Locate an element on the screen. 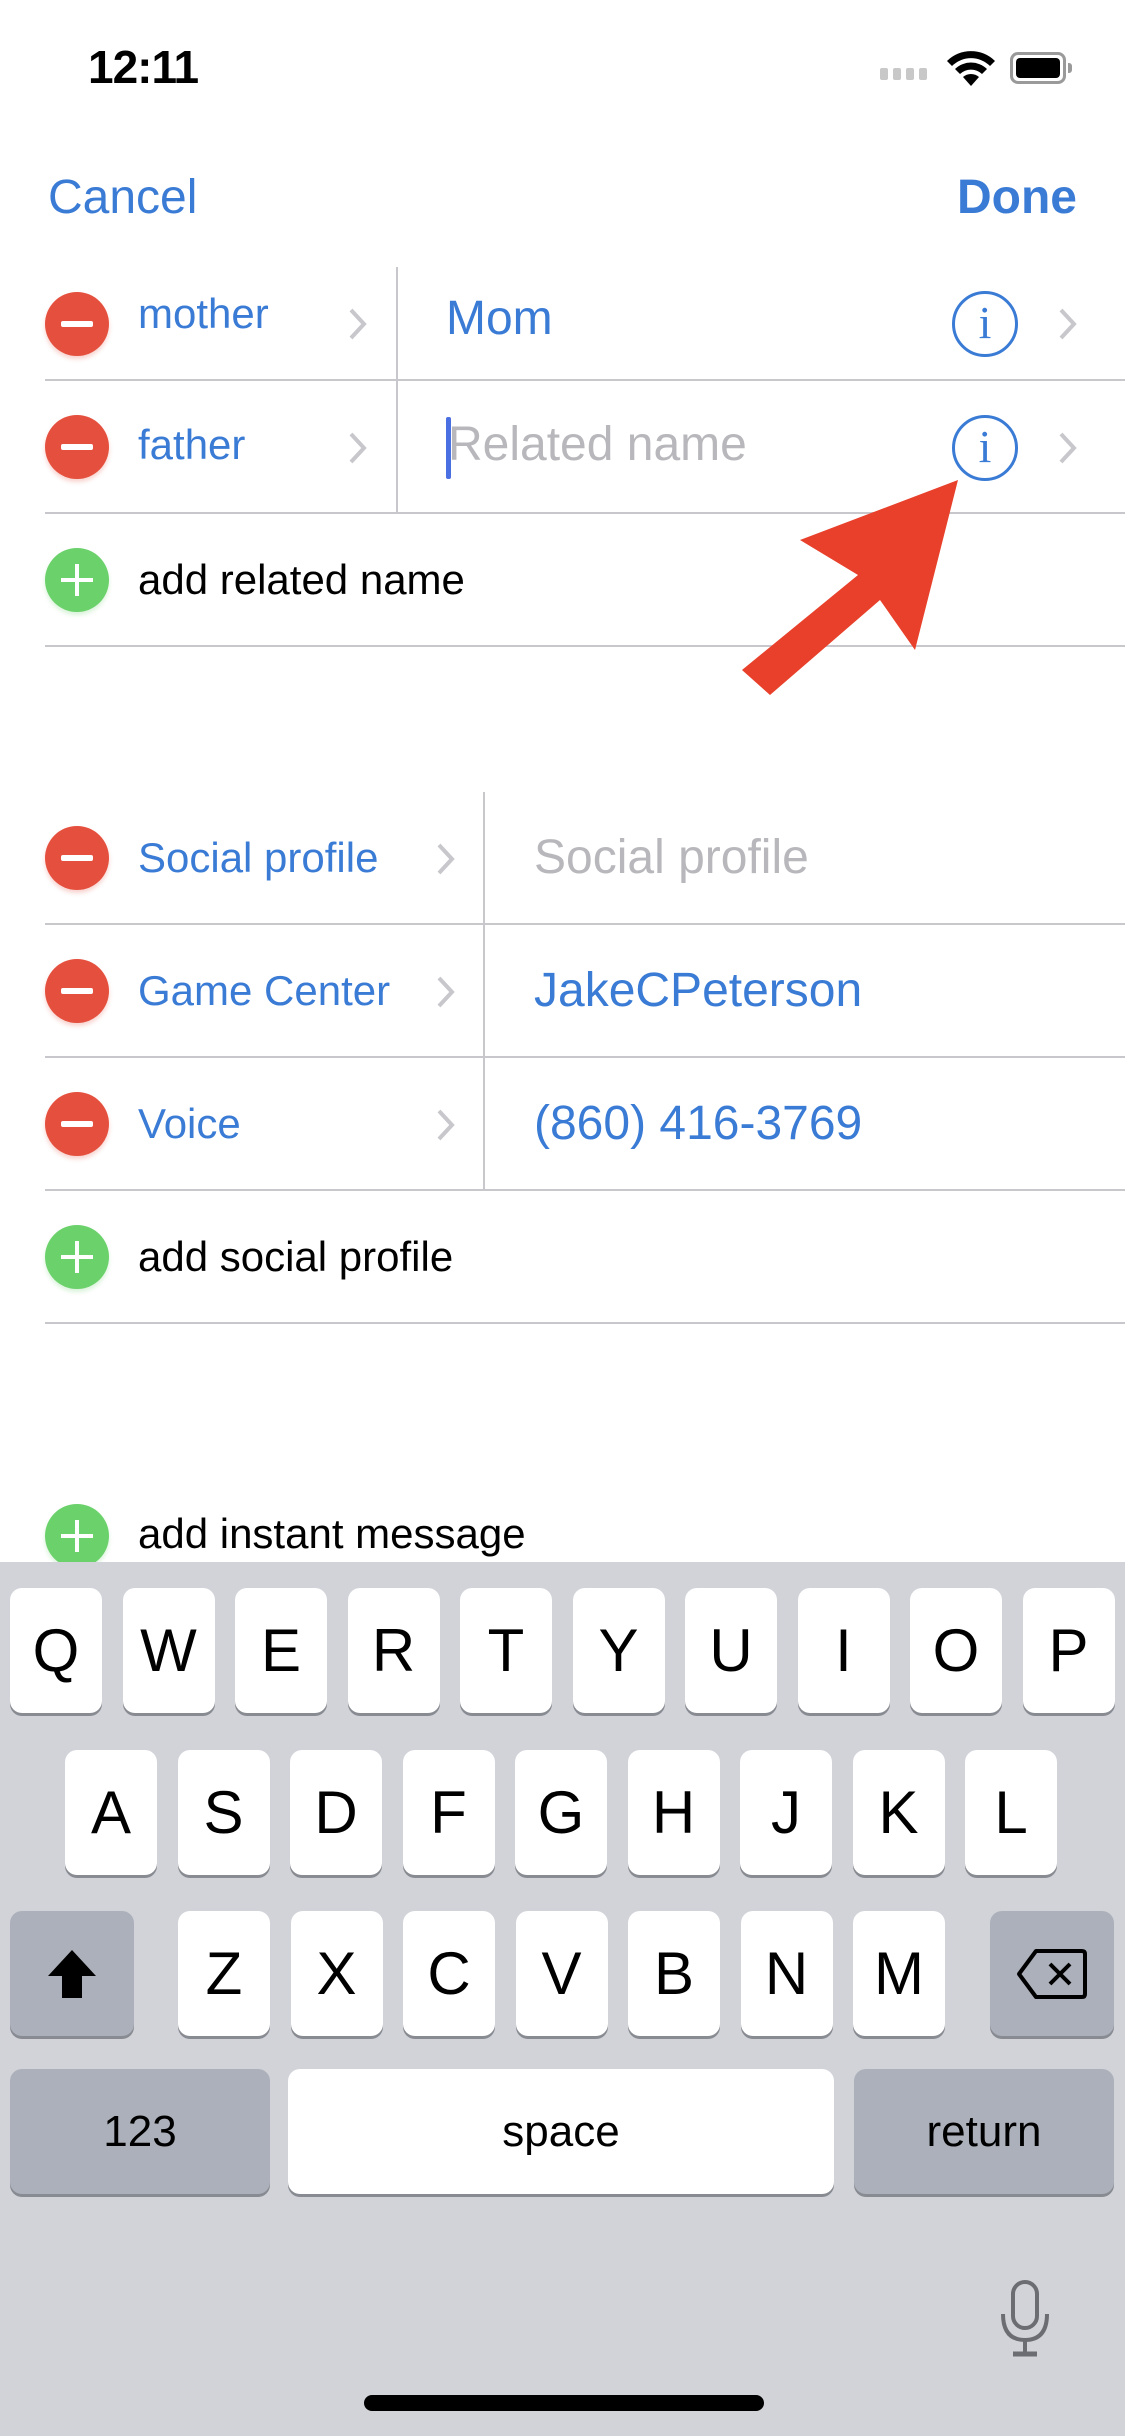  social-profile-field: Social profile is located at coordinates (671, 857).